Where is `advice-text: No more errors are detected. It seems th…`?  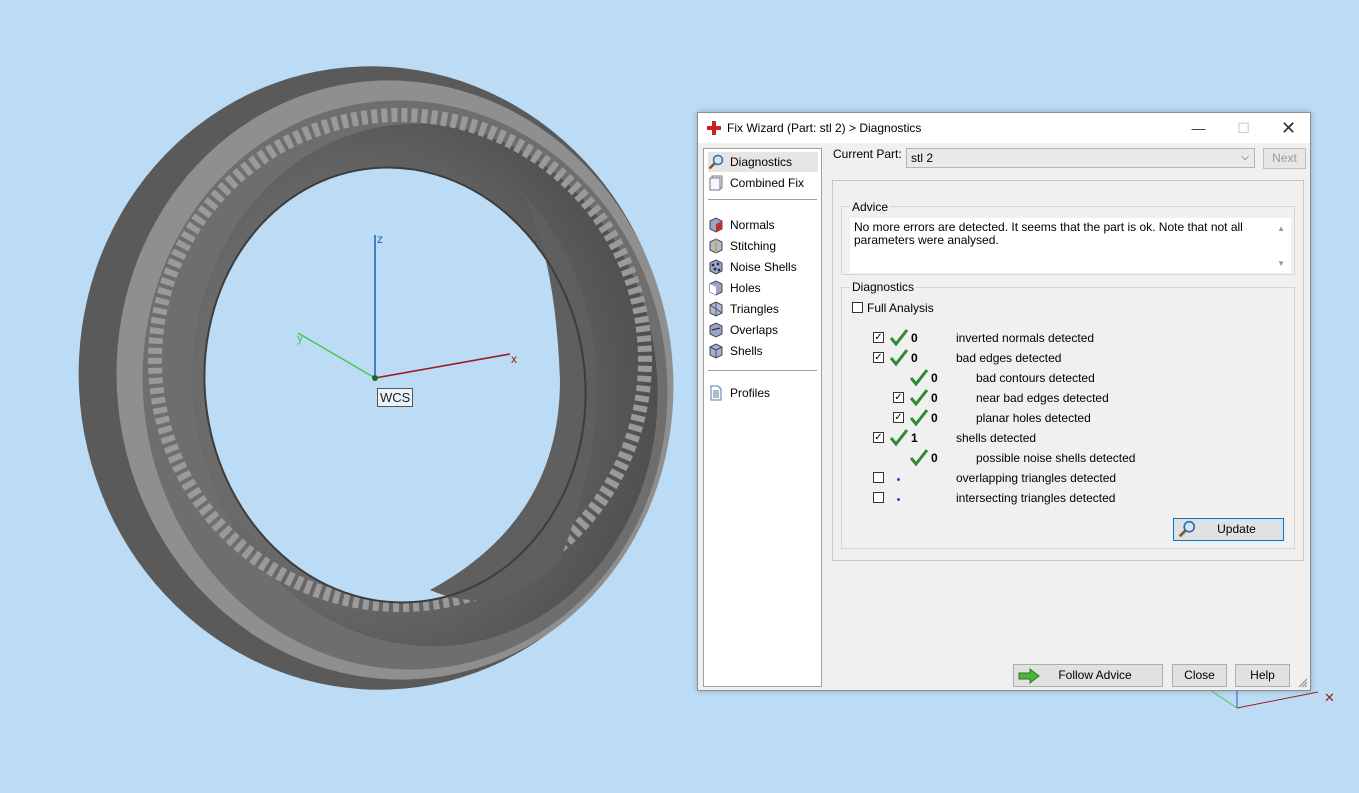 advice-text: No more errors are detected. It seems th… is located at coordinates (1048, 233).